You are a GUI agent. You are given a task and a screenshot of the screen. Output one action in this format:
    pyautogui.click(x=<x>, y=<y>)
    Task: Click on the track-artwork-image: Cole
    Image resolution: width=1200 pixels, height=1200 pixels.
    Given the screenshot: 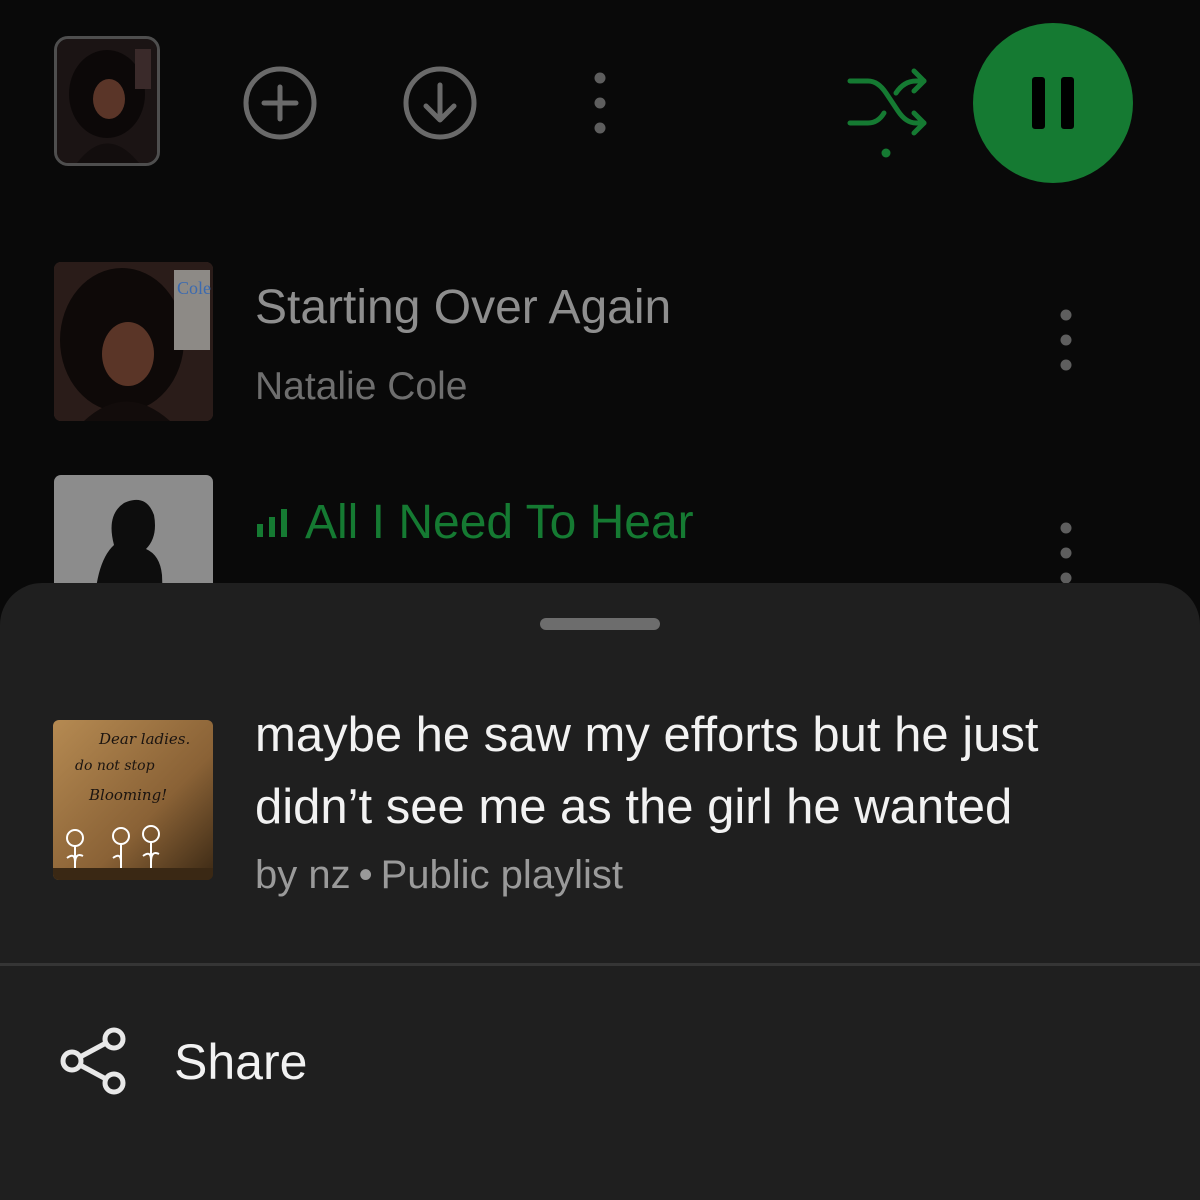 What is the action you would take?
    pyautogui.click(x=133, y=341)
    